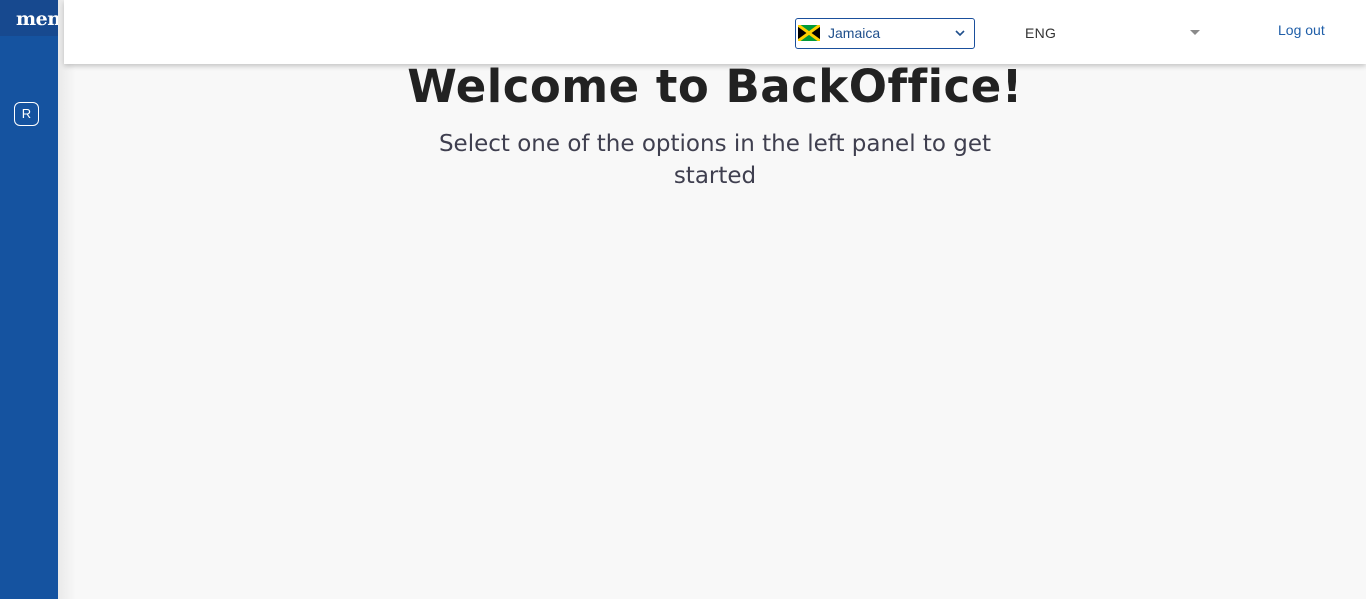 The height and width of the screenshot is (599, 1366). Describe the element at coordinates (809, 33) in the screenshot. I see `jamaica-flag-icon` at that location.